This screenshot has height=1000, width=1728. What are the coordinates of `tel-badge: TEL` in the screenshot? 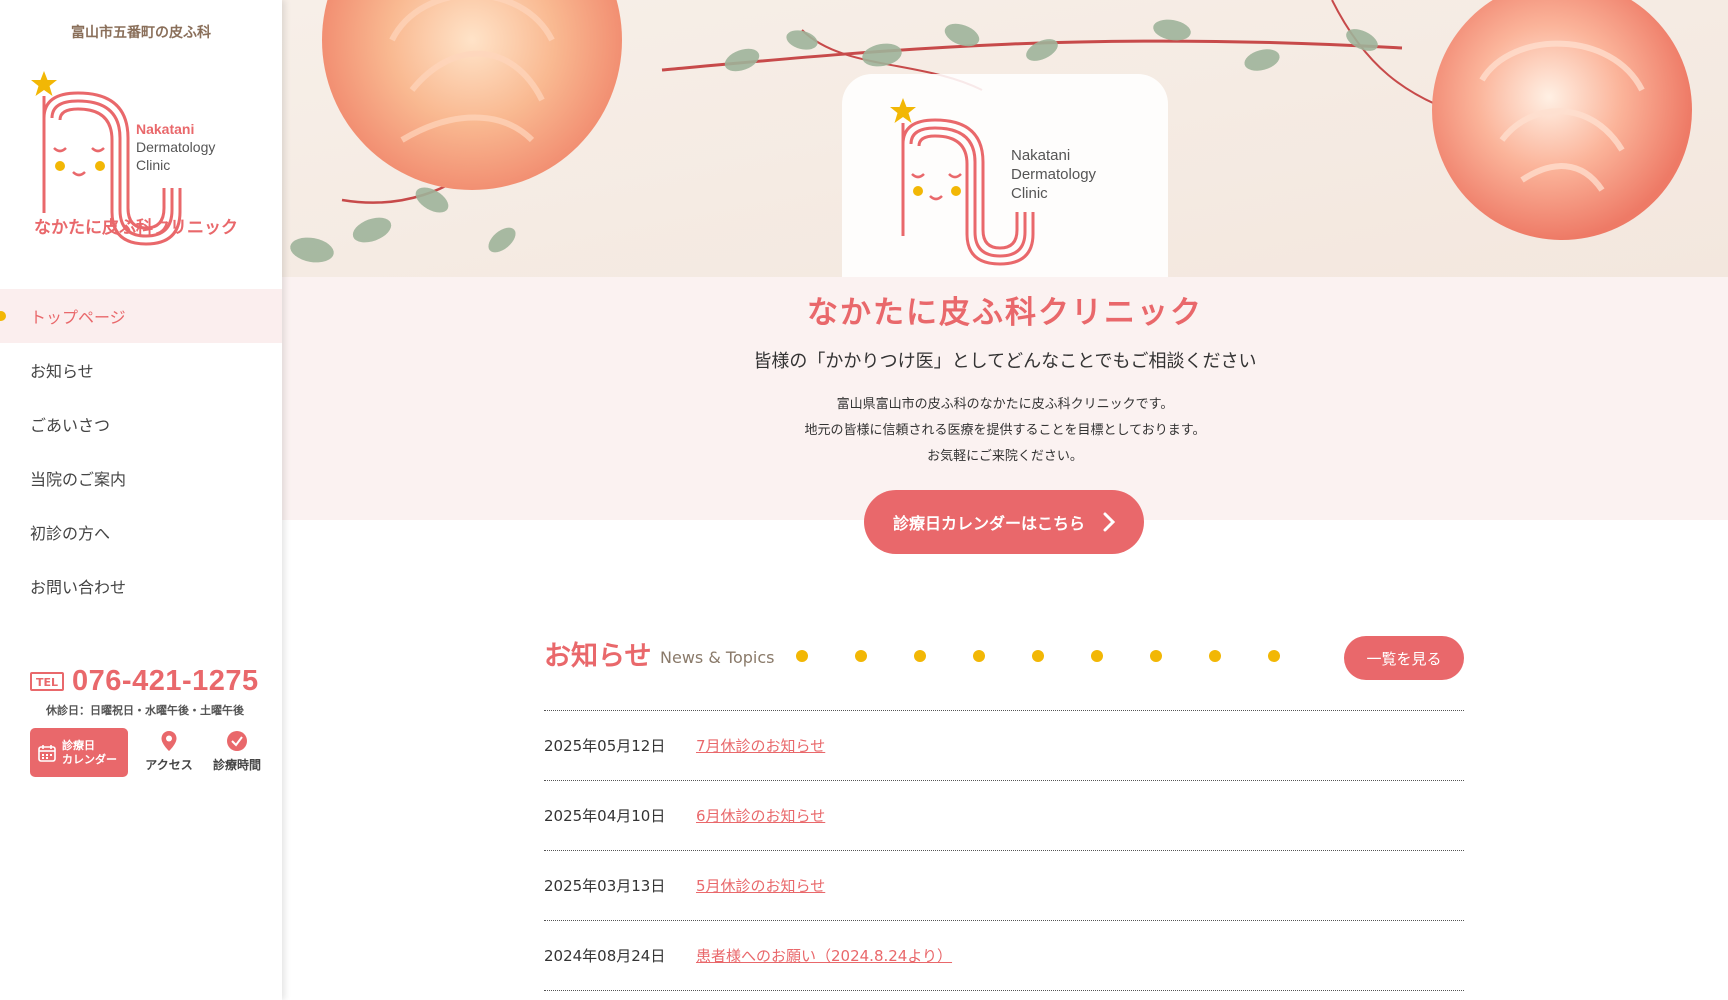 It's located at (47, 681).